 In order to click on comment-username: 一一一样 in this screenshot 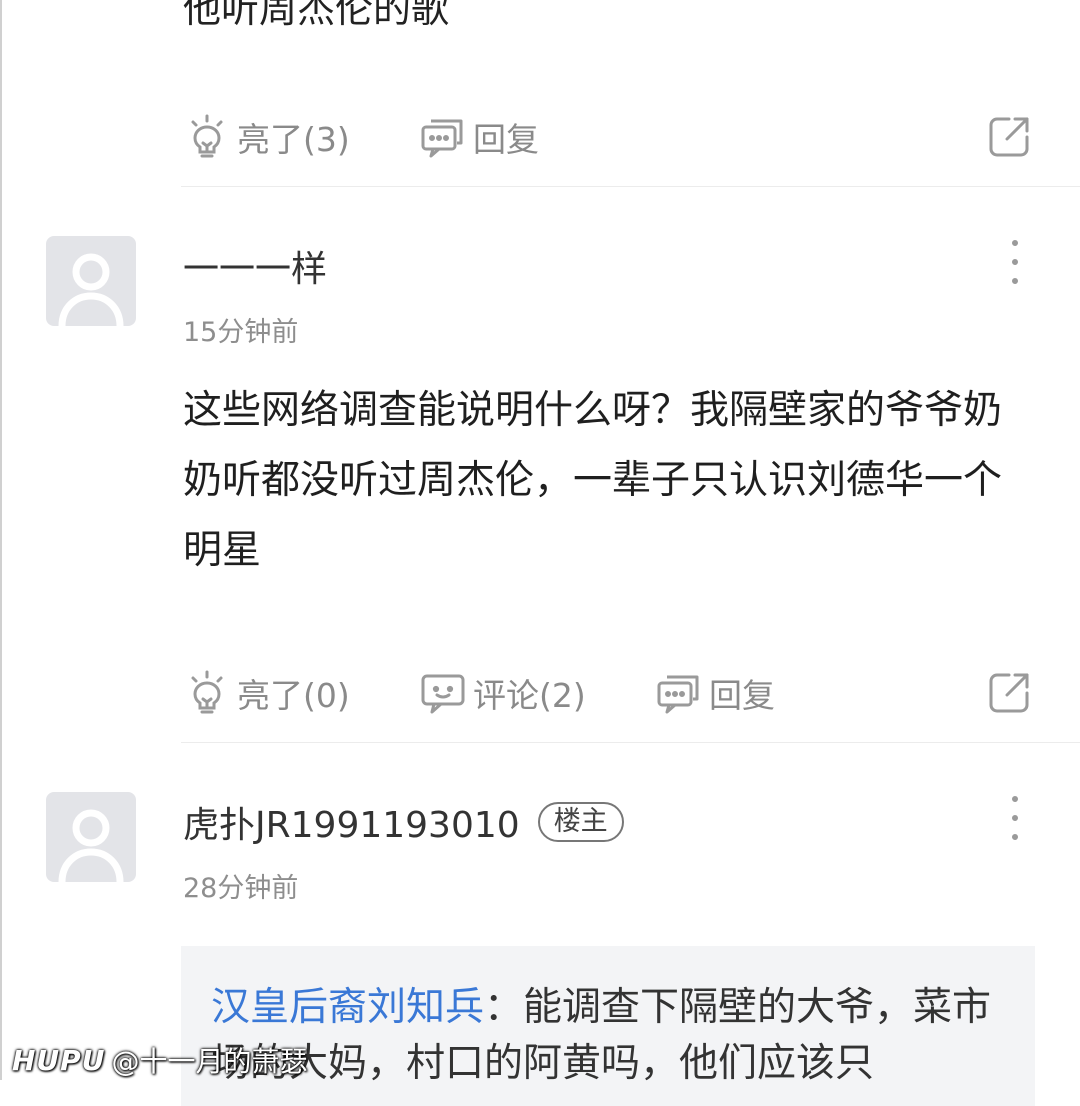, I will do `click(255, 266)`.